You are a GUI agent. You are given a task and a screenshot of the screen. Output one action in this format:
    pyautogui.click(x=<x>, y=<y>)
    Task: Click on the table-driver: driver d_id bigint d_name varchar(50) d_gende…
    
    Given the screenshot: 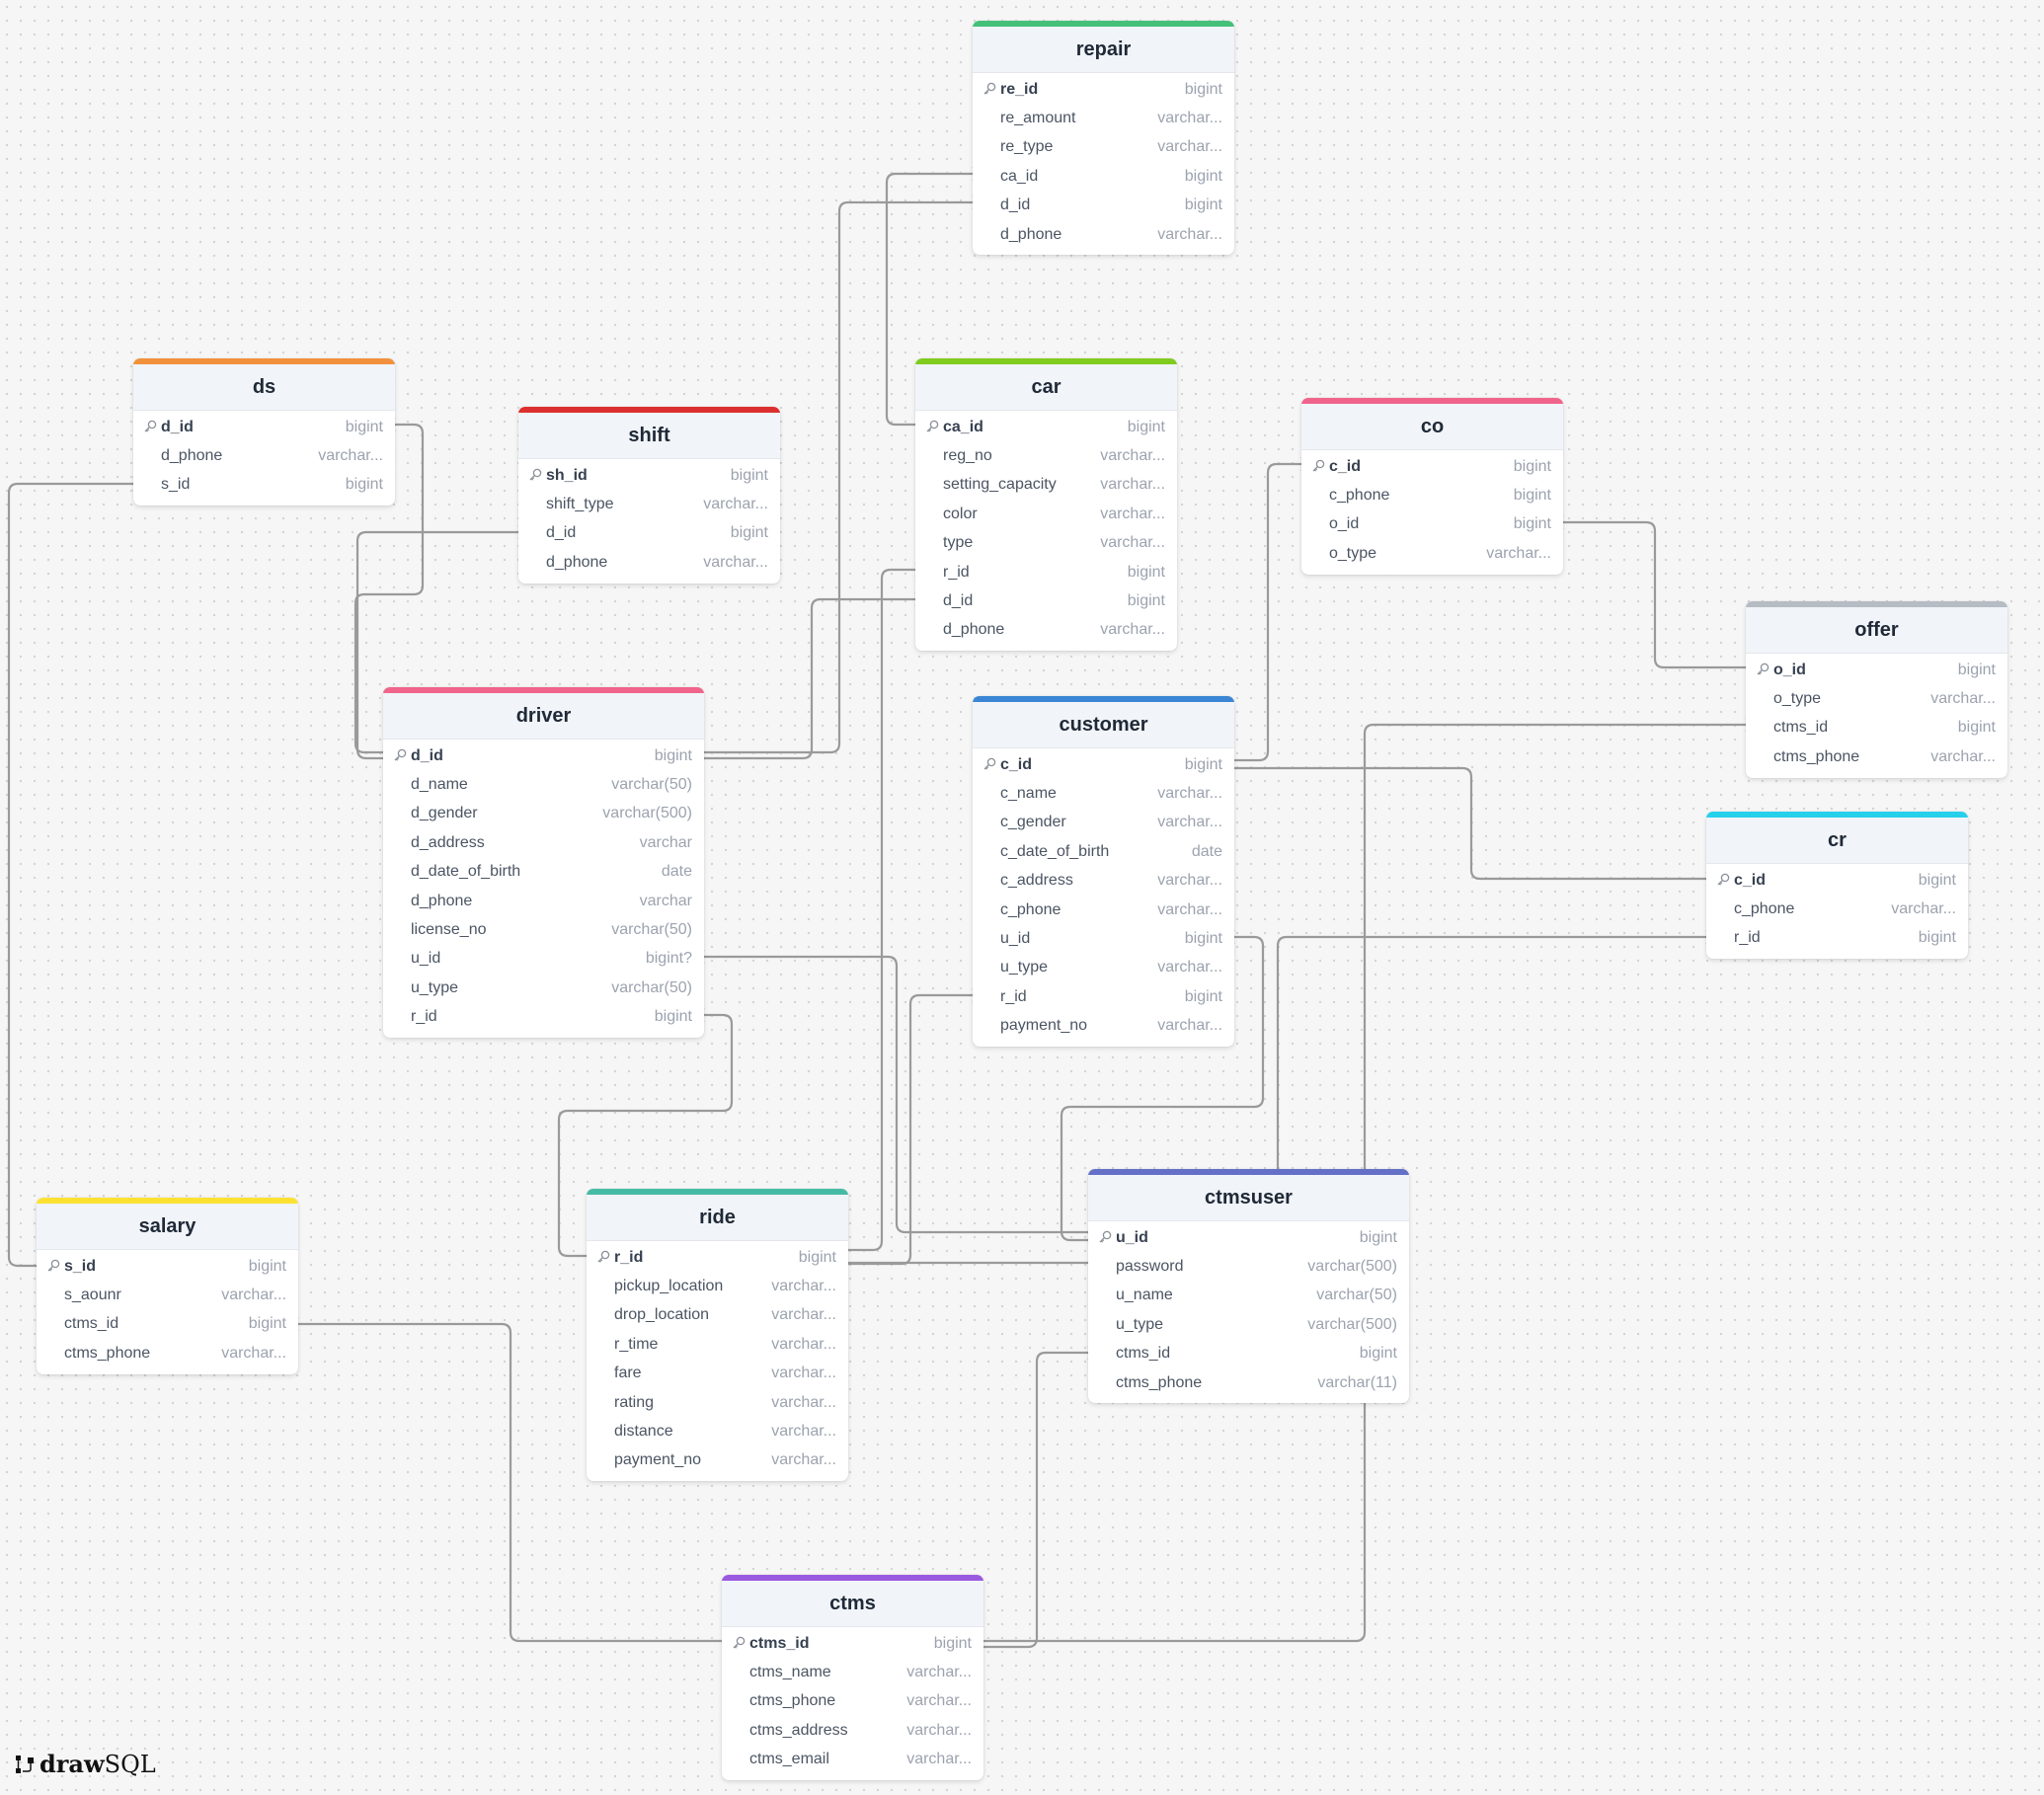 What is the action you would take?
    pyautogui.click(x=543, y=862)
    